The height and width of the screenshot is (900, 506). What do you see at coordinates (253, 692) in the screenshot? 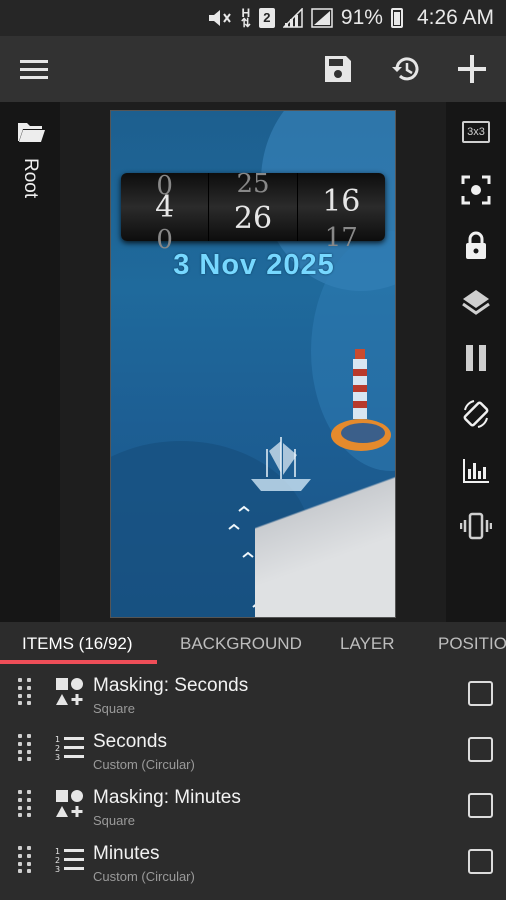
I see `list-item: Masking: Seconds Square` at bounding box center [253, 692].